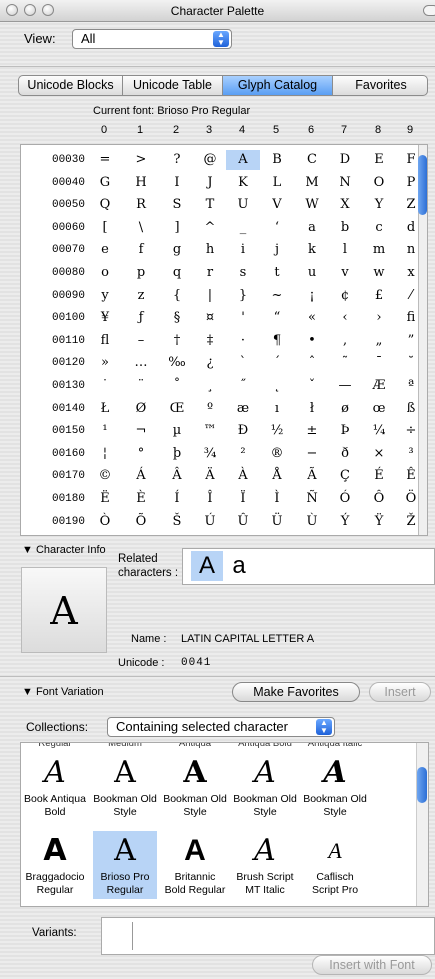 The width and height of the screenshot is (435, 979). Describe the element at coordinates (243, 454) in the screenshot. I see `glyph-cell: ²` at that location.